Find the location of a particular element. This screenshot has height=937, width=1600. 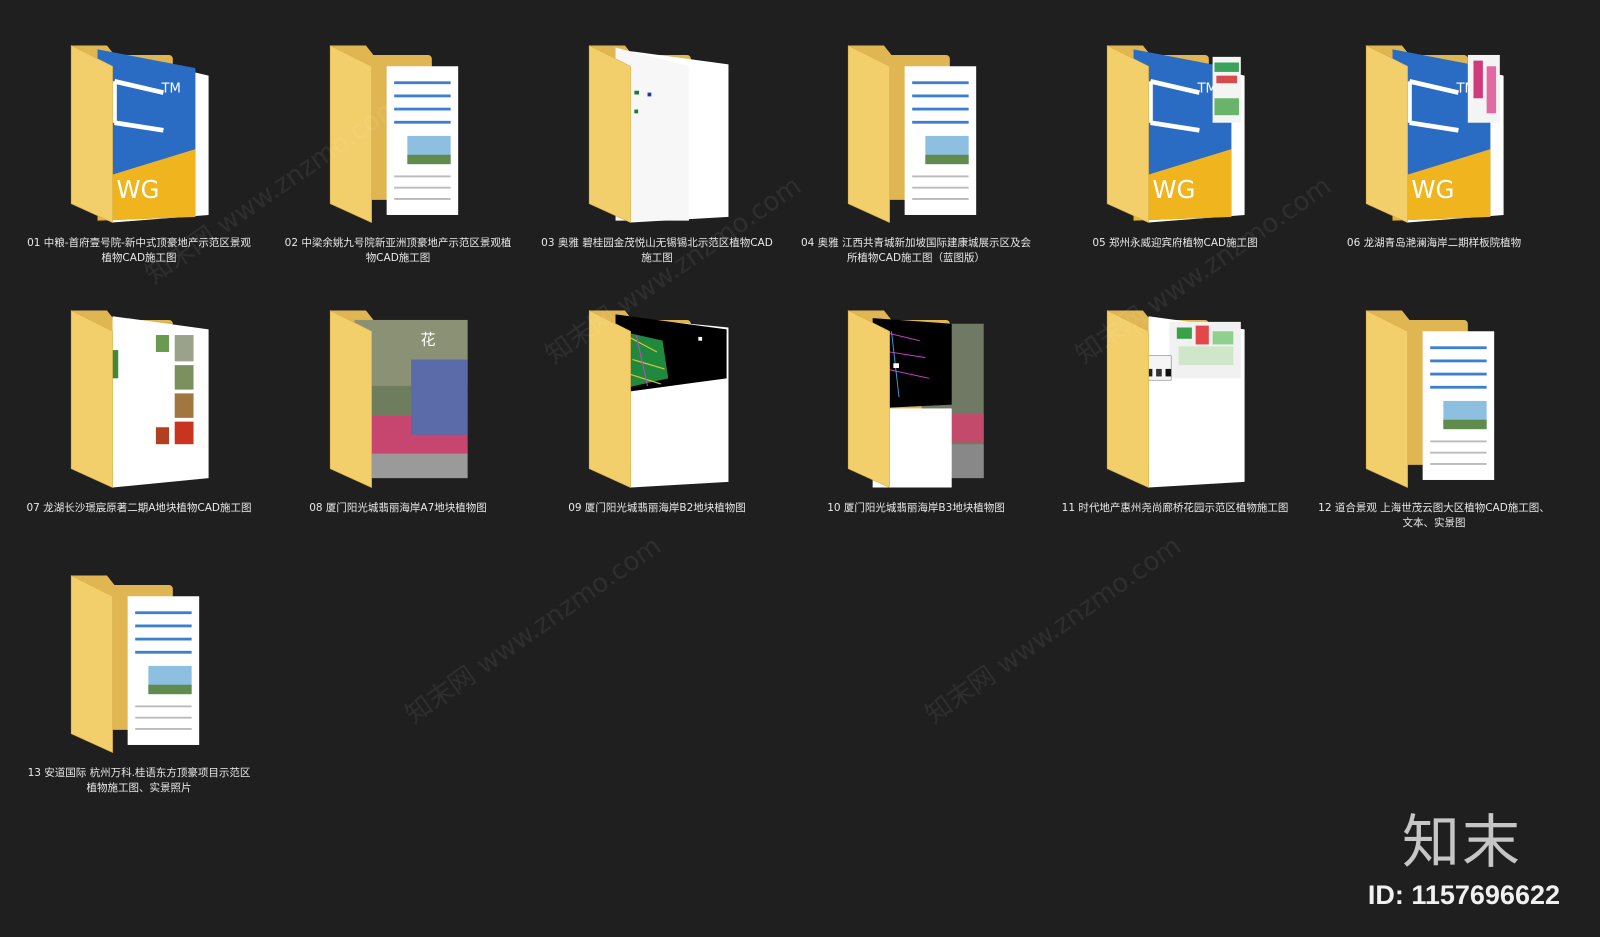

folder-label: 13 安道国际 杭州万科.桂语东方顶豪项目示范区植物施工图、实景照片 is located at coordinates (139, 780).